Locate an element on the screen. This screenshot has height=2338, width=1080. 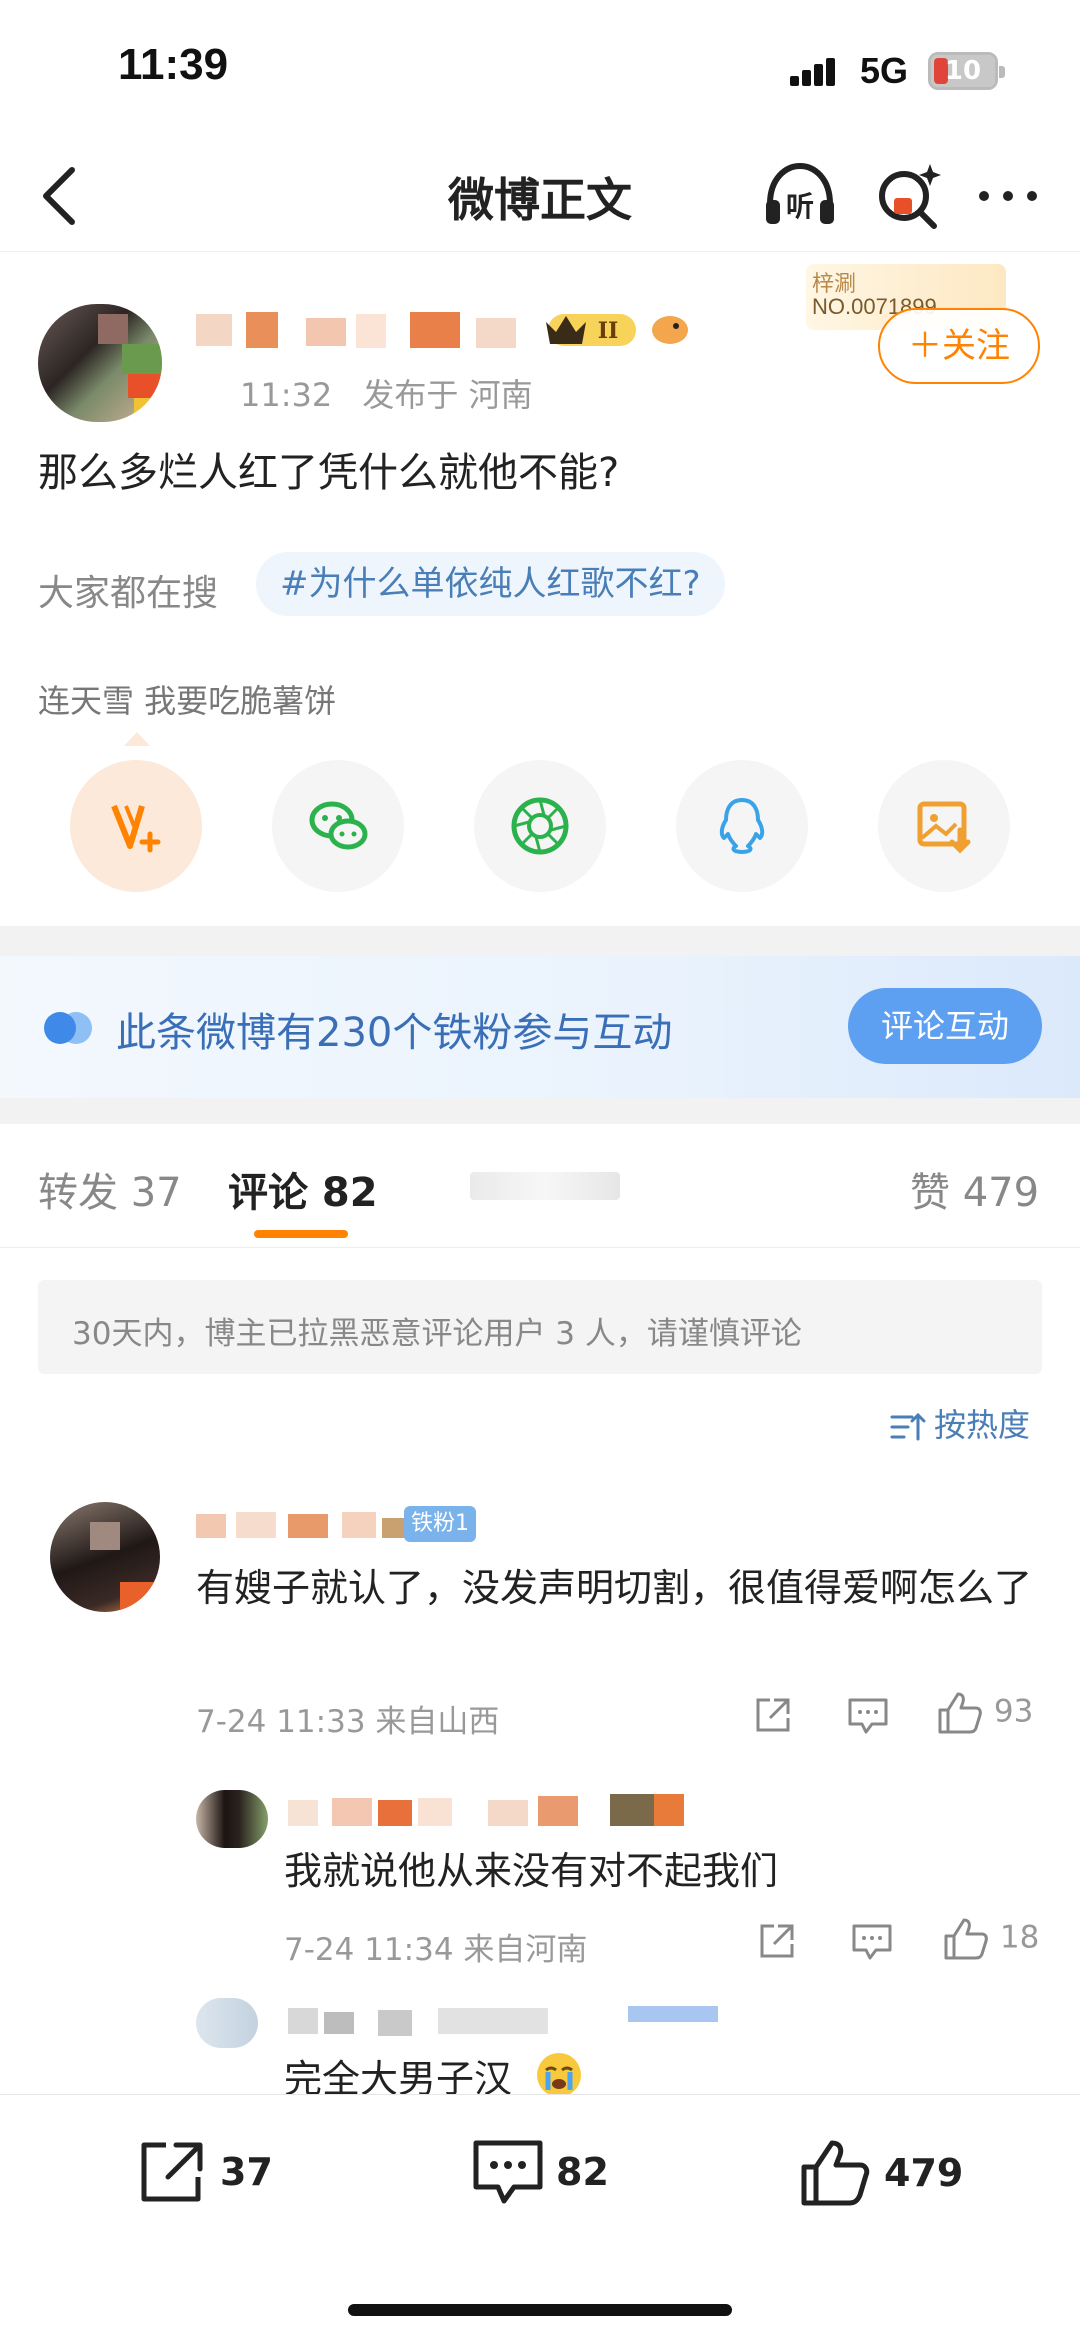
tab-blurred-element is located at coordinates (545, 1186).